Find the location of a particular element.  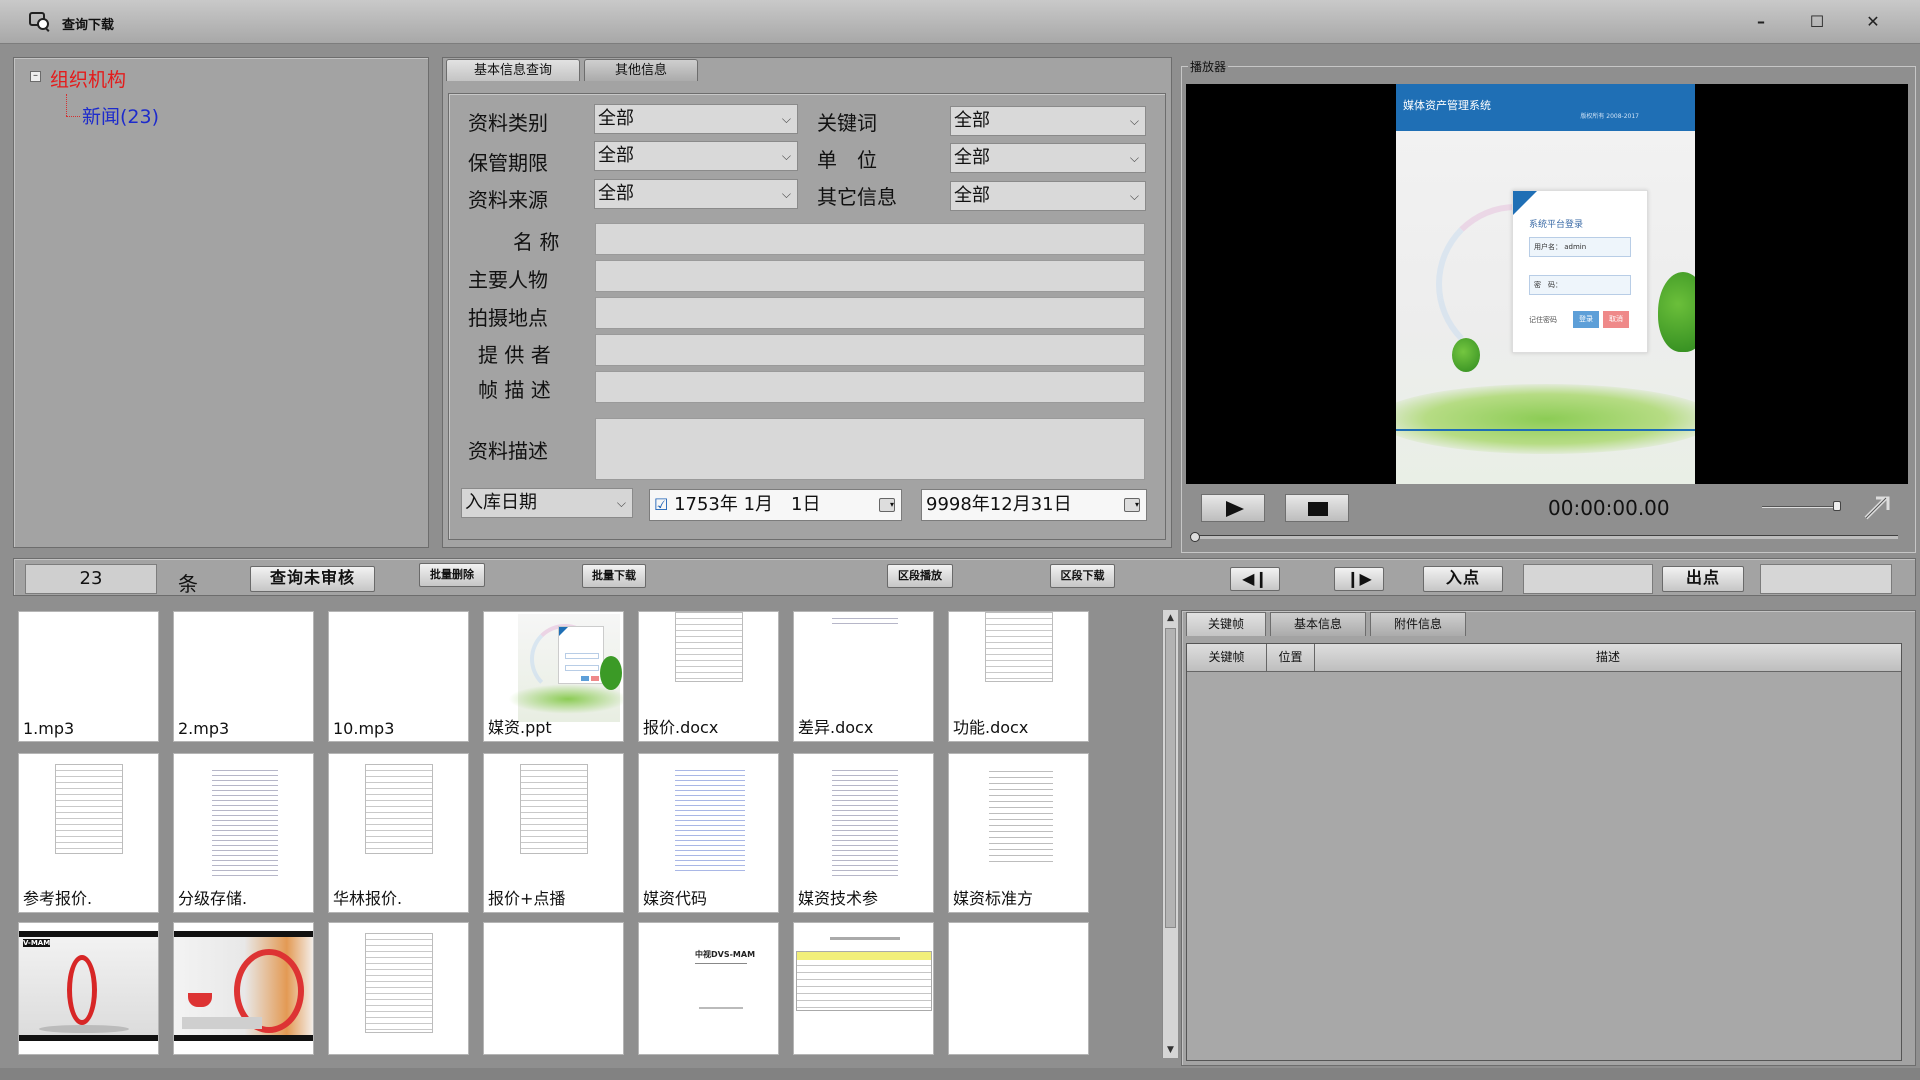

thumbnail-caption: 功能.docx is located at coordinates (991, 727).